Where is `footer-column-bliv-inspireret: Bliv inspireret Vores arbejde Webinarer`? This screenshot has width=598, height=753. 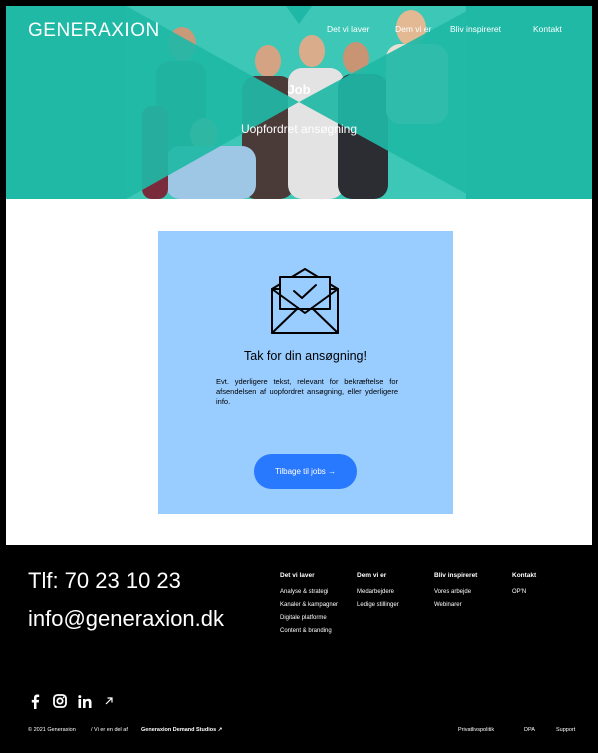 footer-column-bliv-inspireret: Bliv inspireret Vores arbejde Webinarer is located at coordinates (474, 593).